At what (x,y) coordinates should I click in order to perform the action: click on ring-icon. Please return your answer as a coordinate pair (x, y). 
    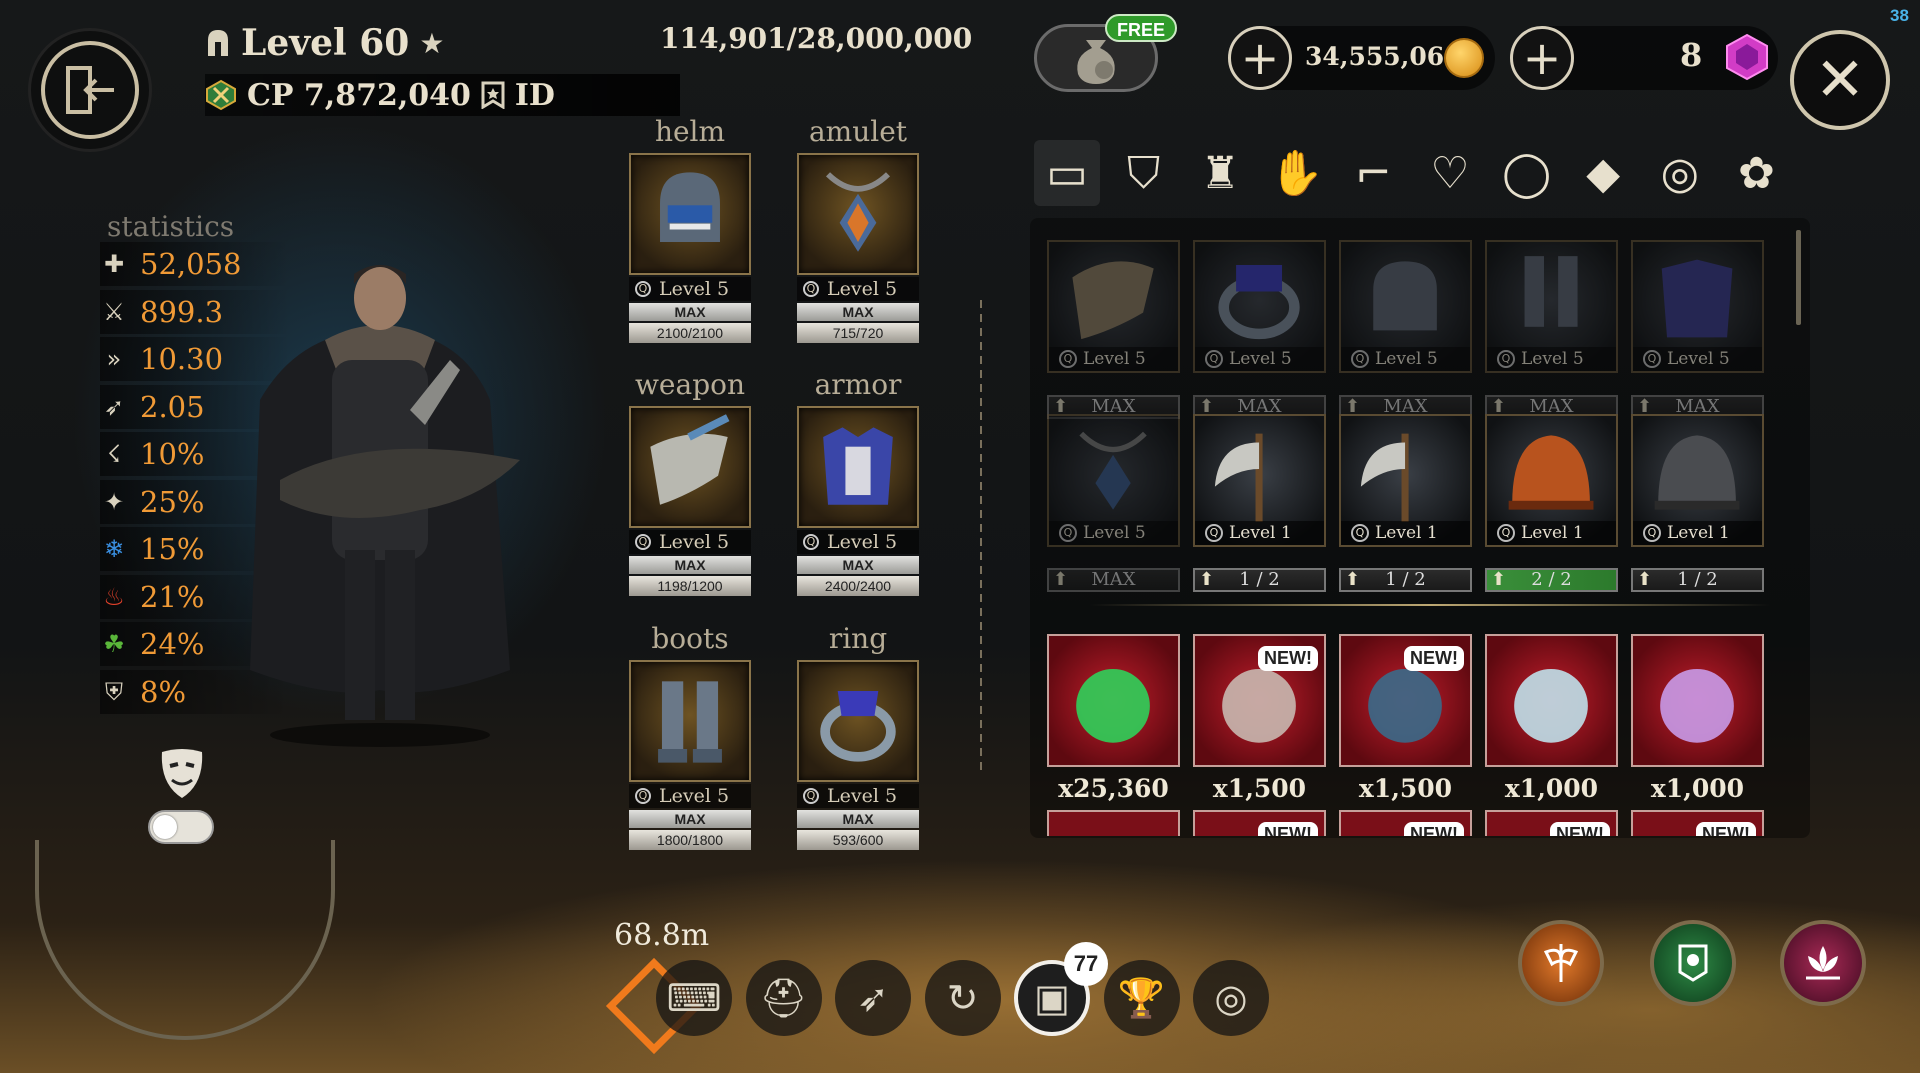
    Looking at the image, I should click on (858, 726).